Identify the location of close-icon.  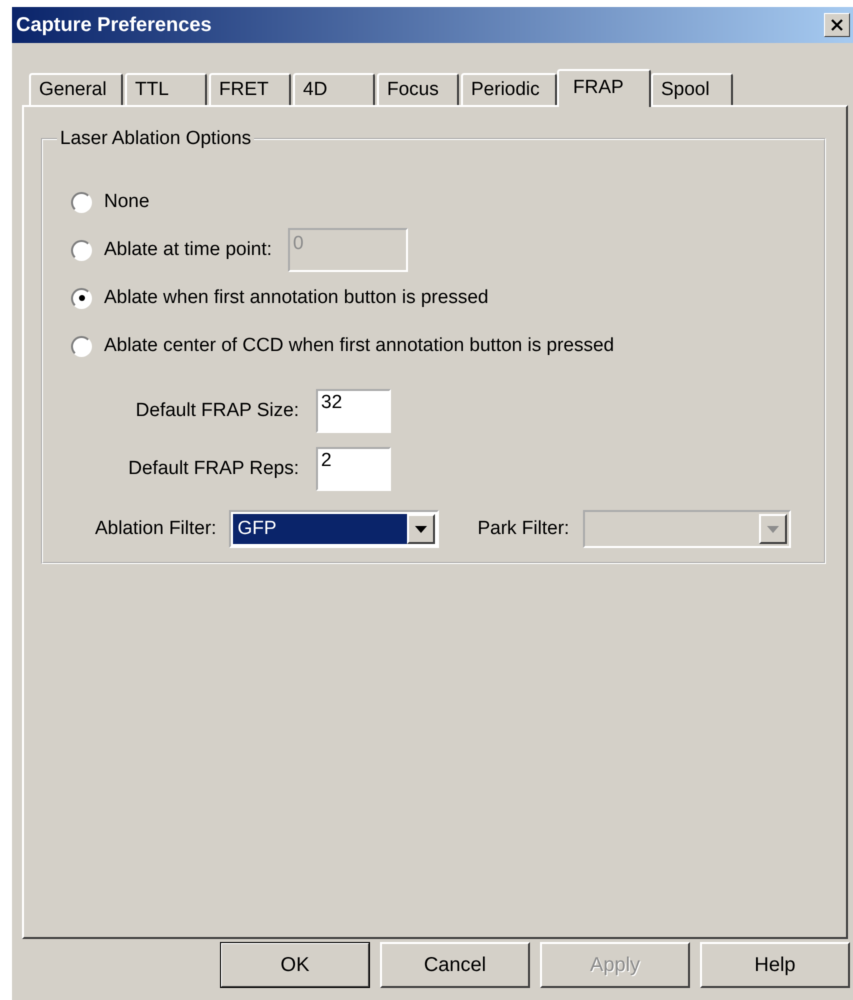
(837, 25).